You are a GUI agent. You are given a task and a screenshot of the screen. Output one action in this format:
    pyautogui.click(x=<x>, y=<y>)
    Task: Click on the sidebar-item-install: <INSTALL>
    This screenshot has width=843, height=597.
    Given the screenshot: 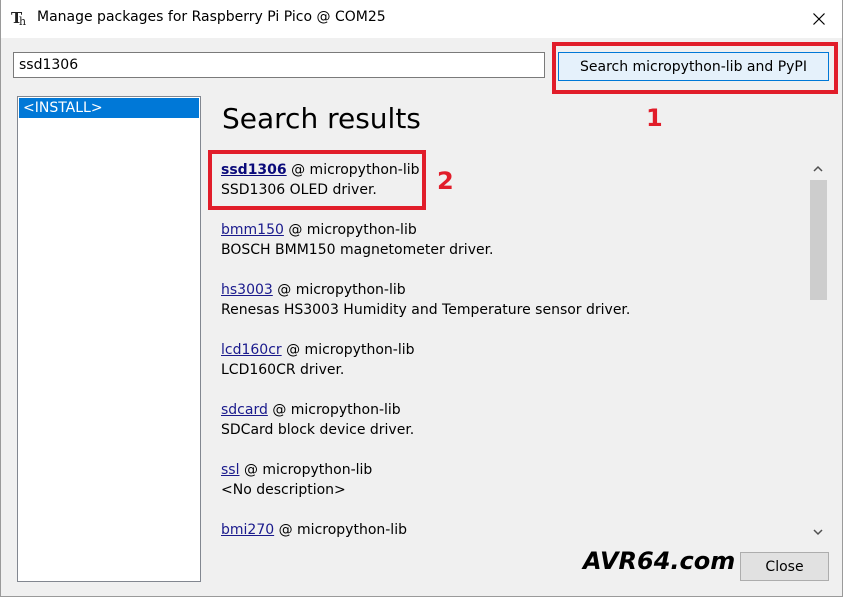 What is the action you would take?
    pyautogui.click(x=109, y=108)
    